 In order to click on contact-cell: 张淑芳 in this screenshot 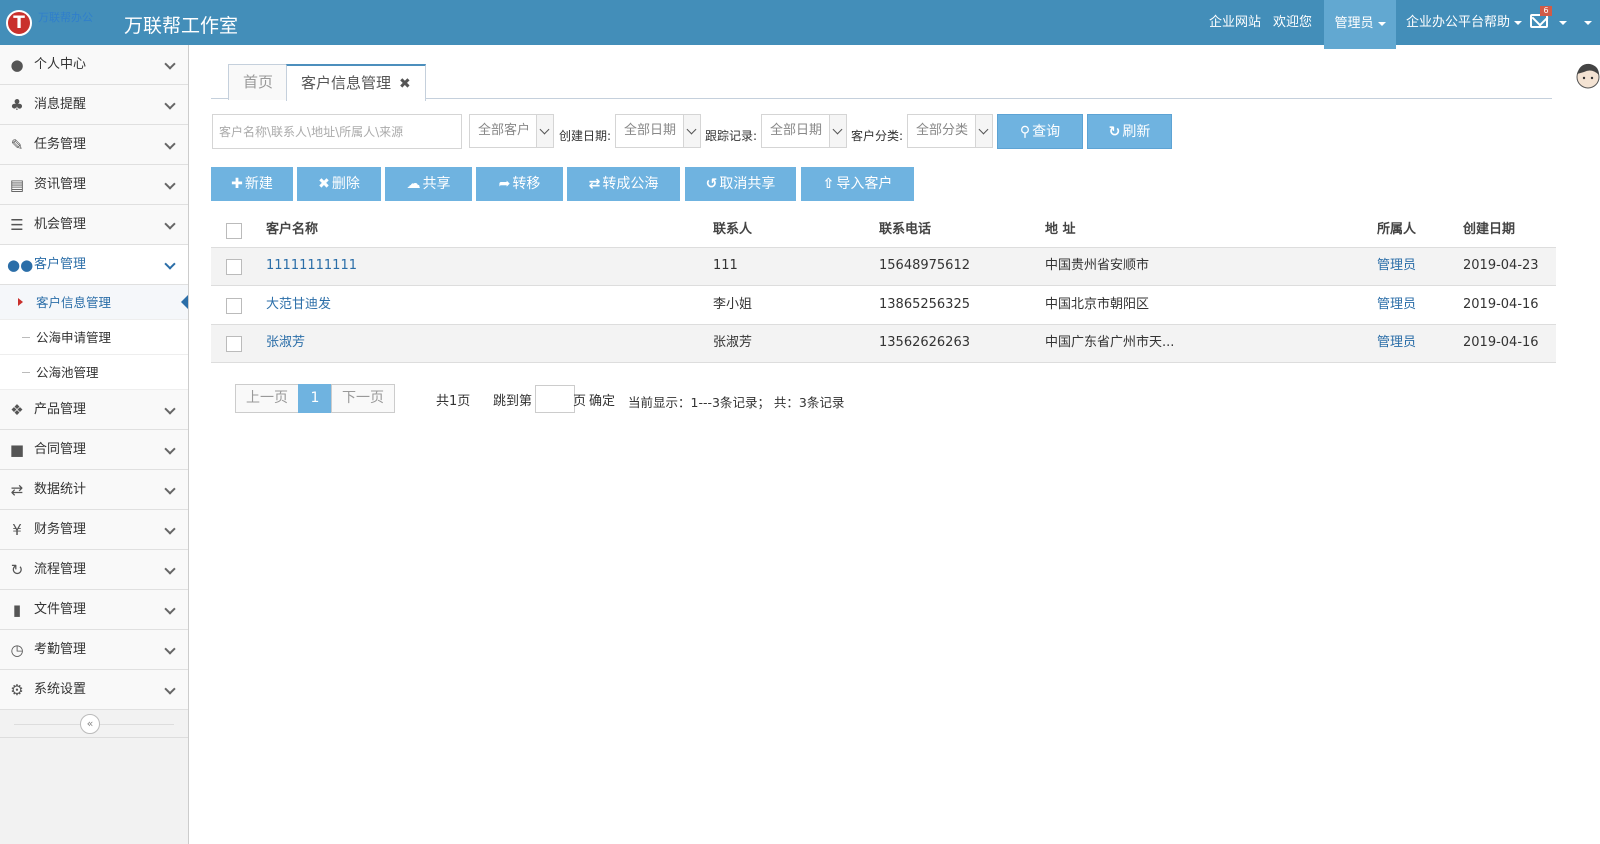, I will do `click(733, 342)`.